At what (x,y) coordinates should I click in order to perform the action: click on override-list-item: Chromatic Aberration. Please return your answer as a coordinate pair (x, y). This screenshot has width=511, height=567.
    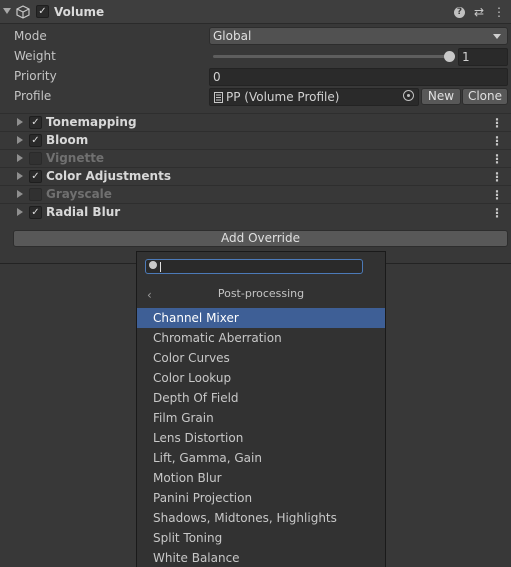
    Looking at the image, I should click on (261, 338).